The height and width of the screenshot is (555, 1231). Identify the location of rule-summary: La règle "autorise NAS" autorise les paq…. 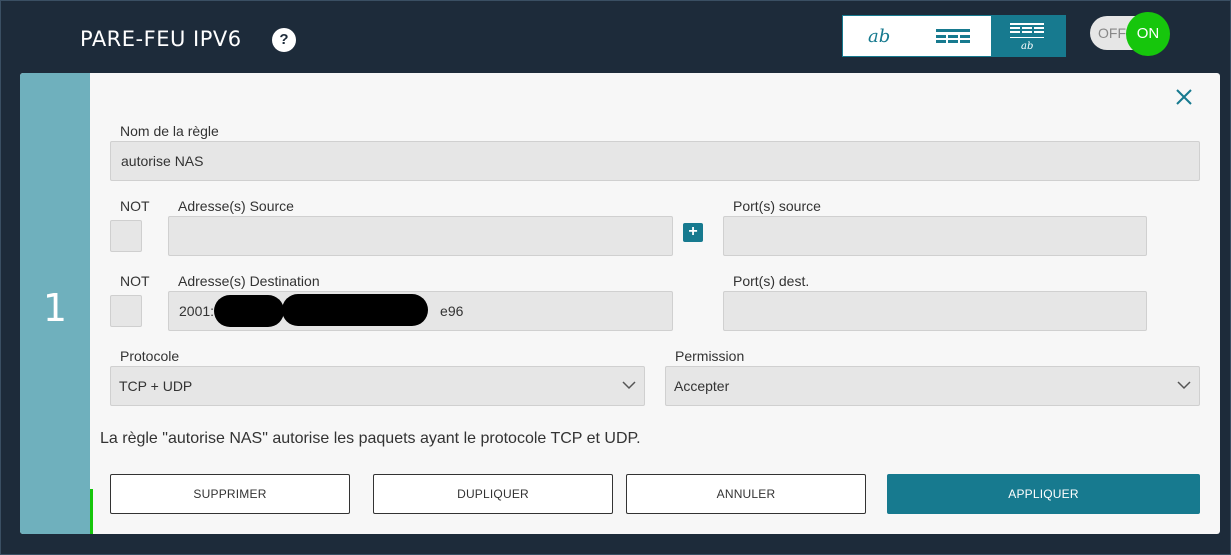
(370, 438).